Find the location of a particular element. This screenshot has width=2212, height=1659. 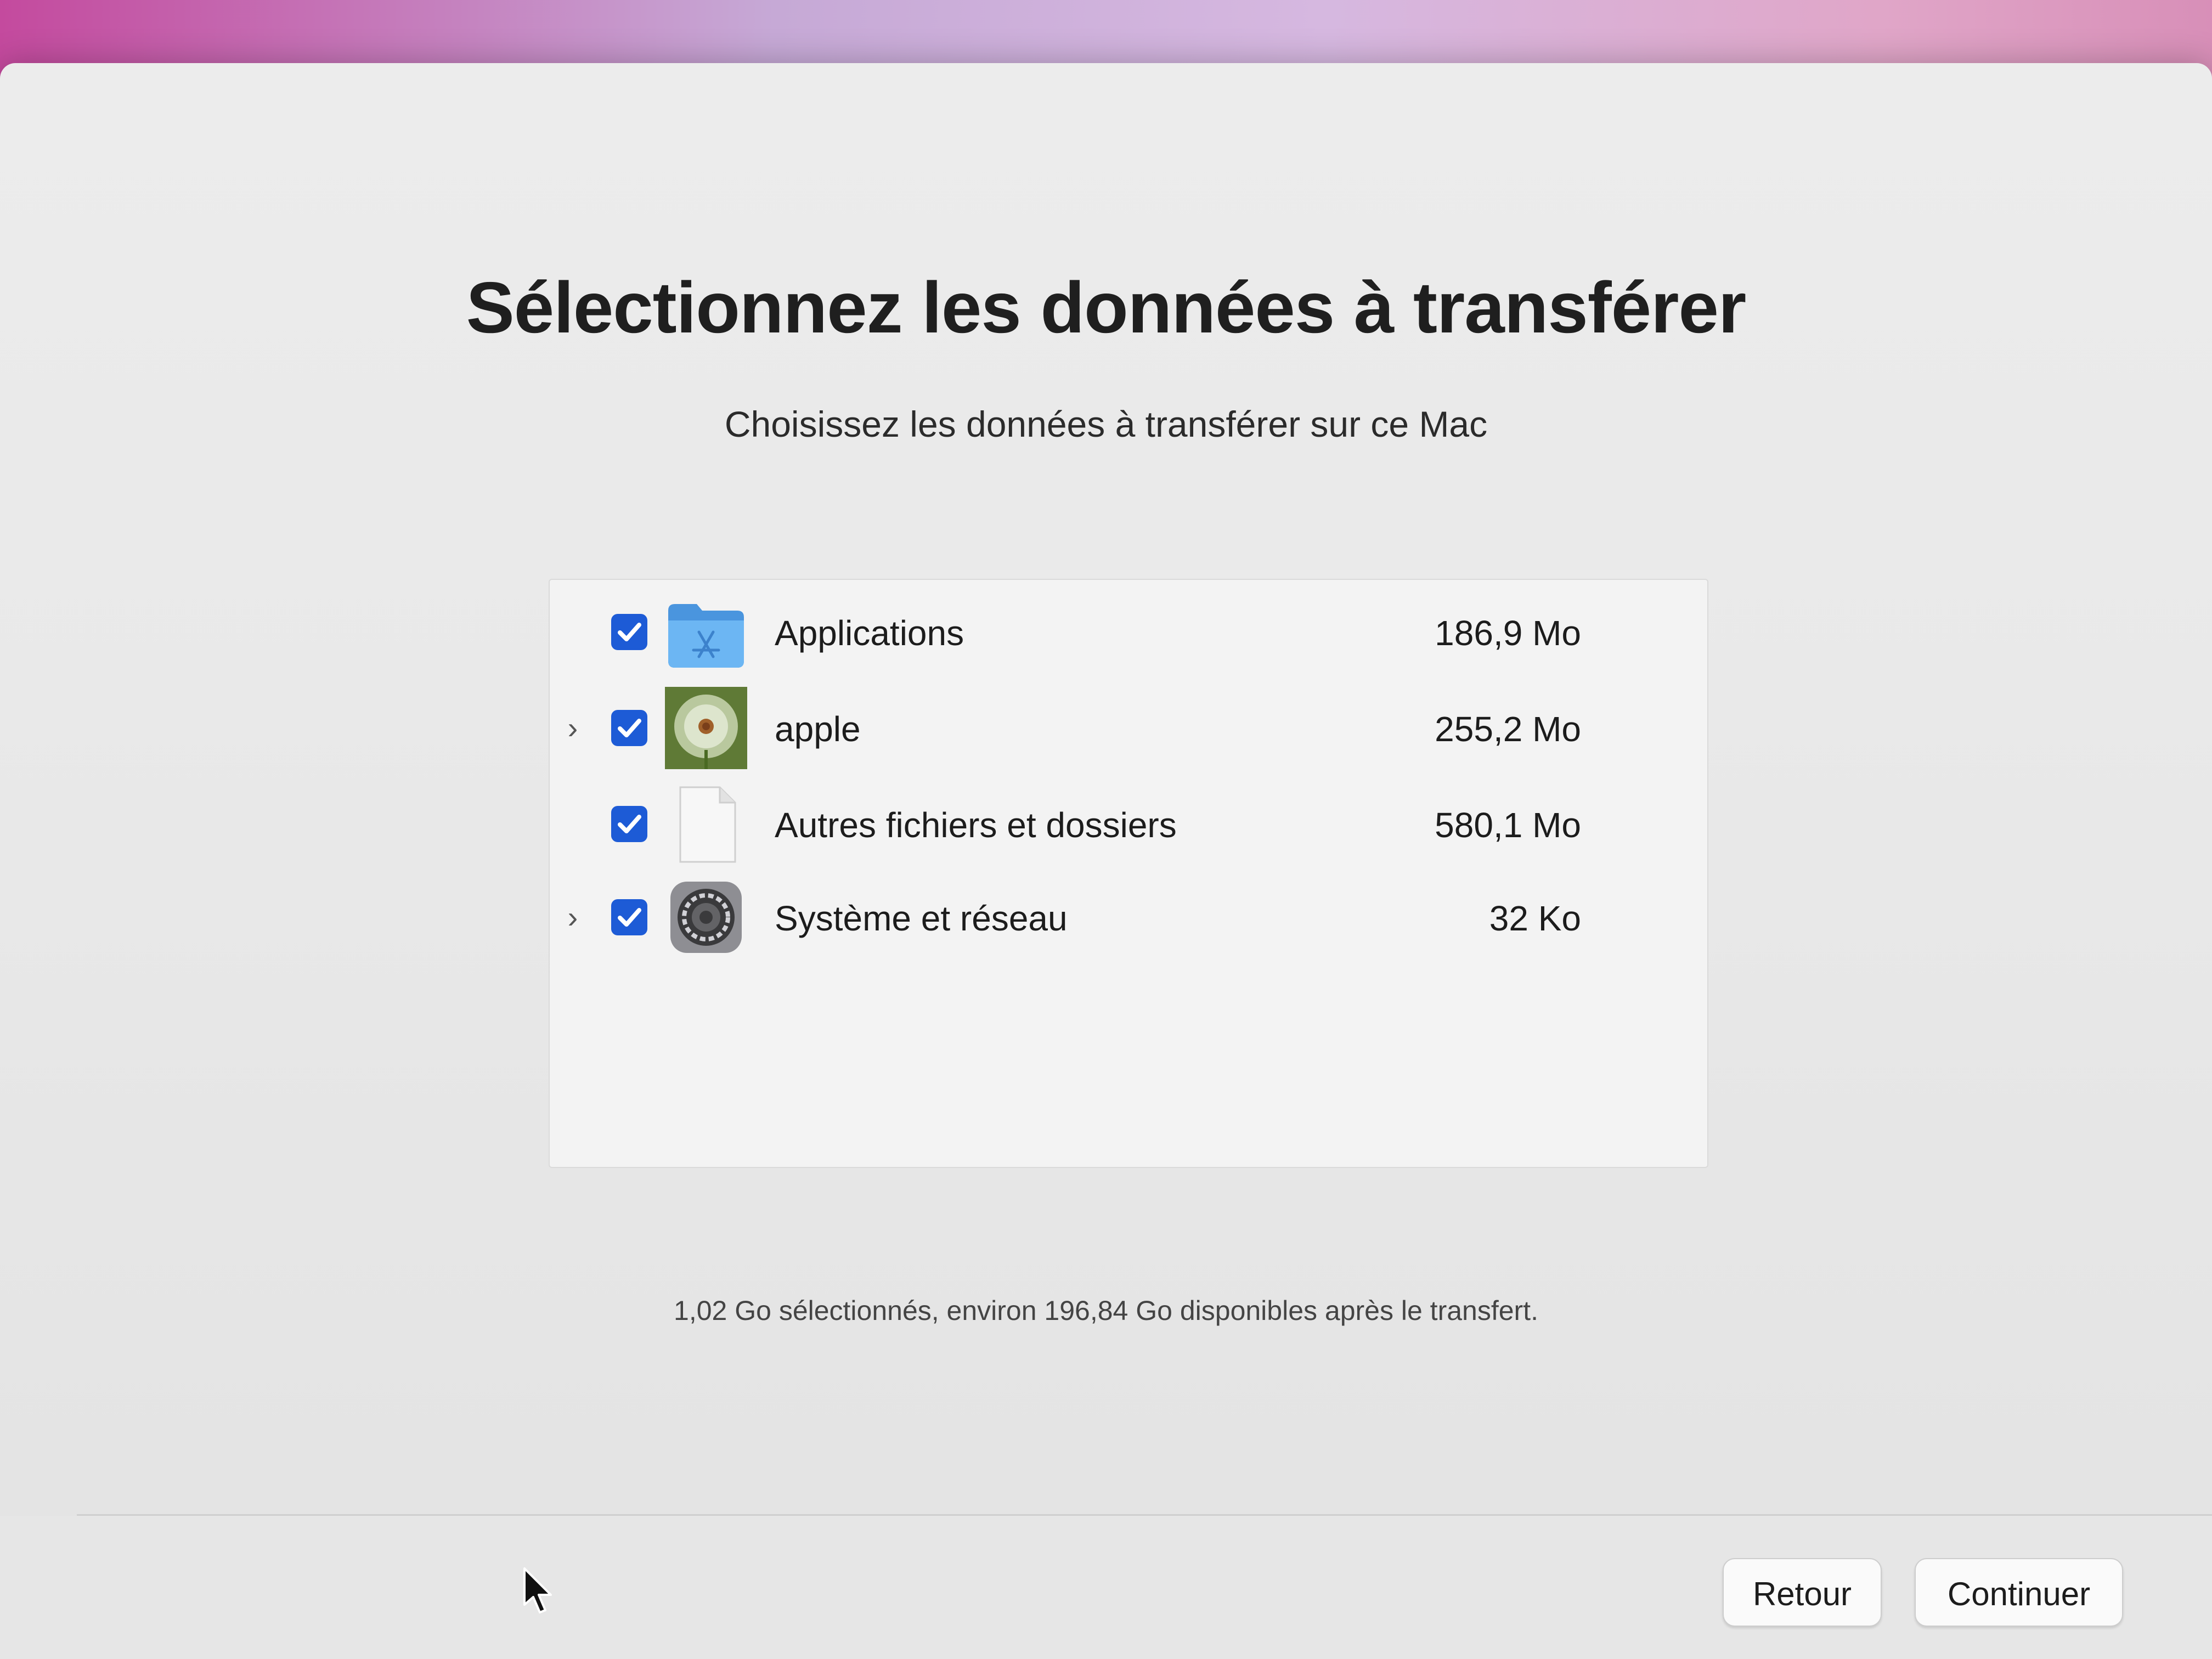

mouse-pointer-icon is located at coordinates (537, 1591).